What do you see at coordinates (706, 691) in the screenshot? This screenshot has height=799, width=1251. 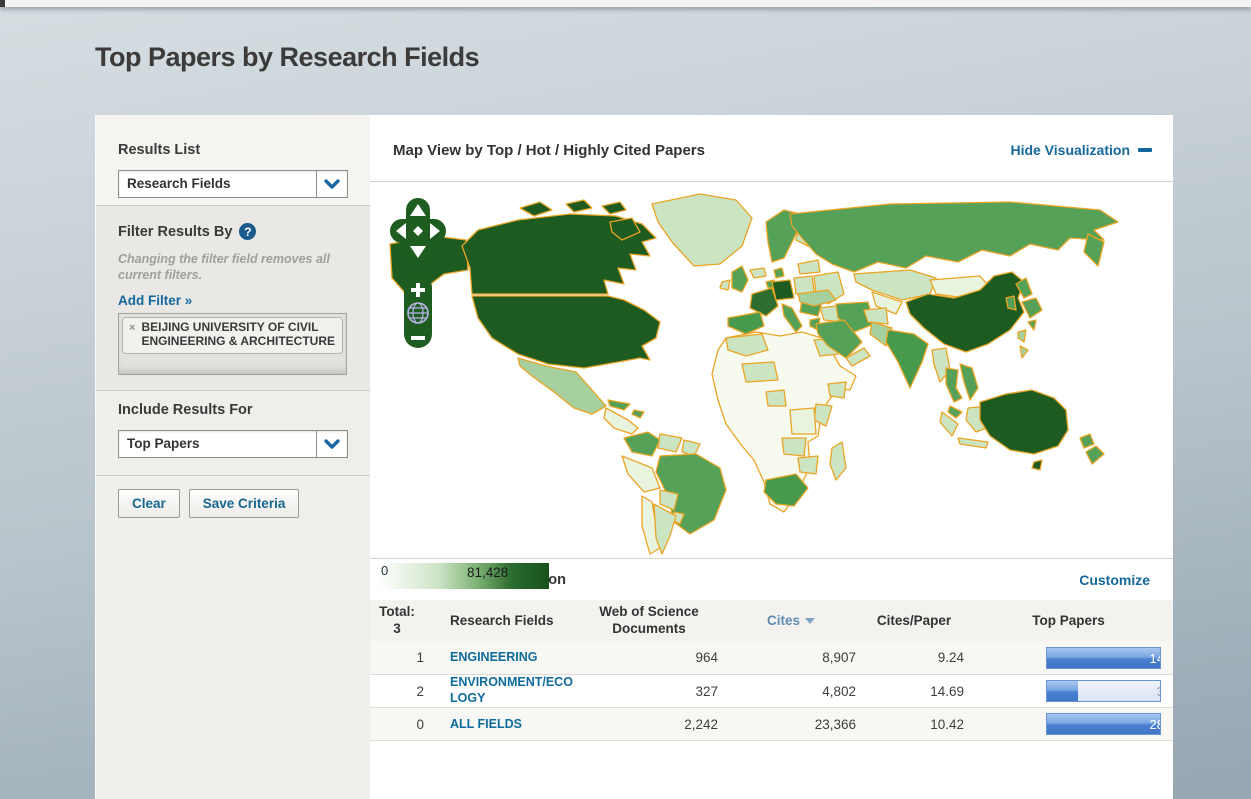 I see `documents-cell: 327` at bounding box center [706, 691].